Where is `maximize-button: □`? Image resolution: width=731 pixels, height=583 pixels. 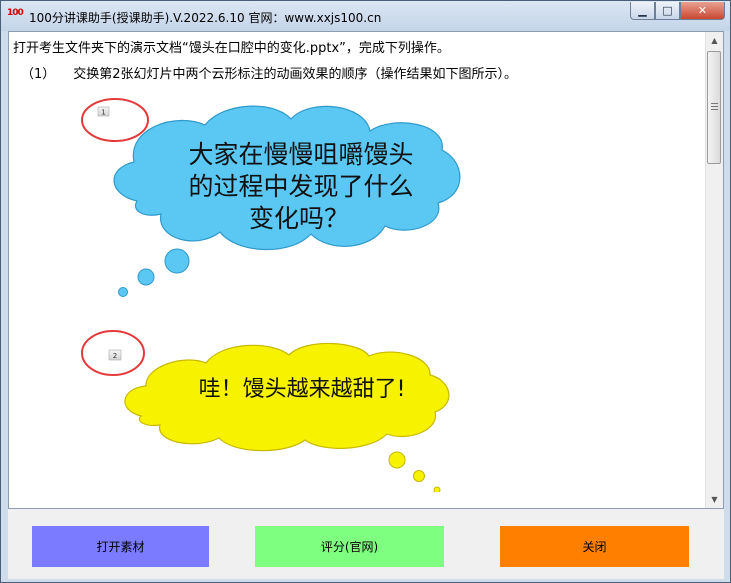
maximize-button: □ is located at coordinates (667, 11).